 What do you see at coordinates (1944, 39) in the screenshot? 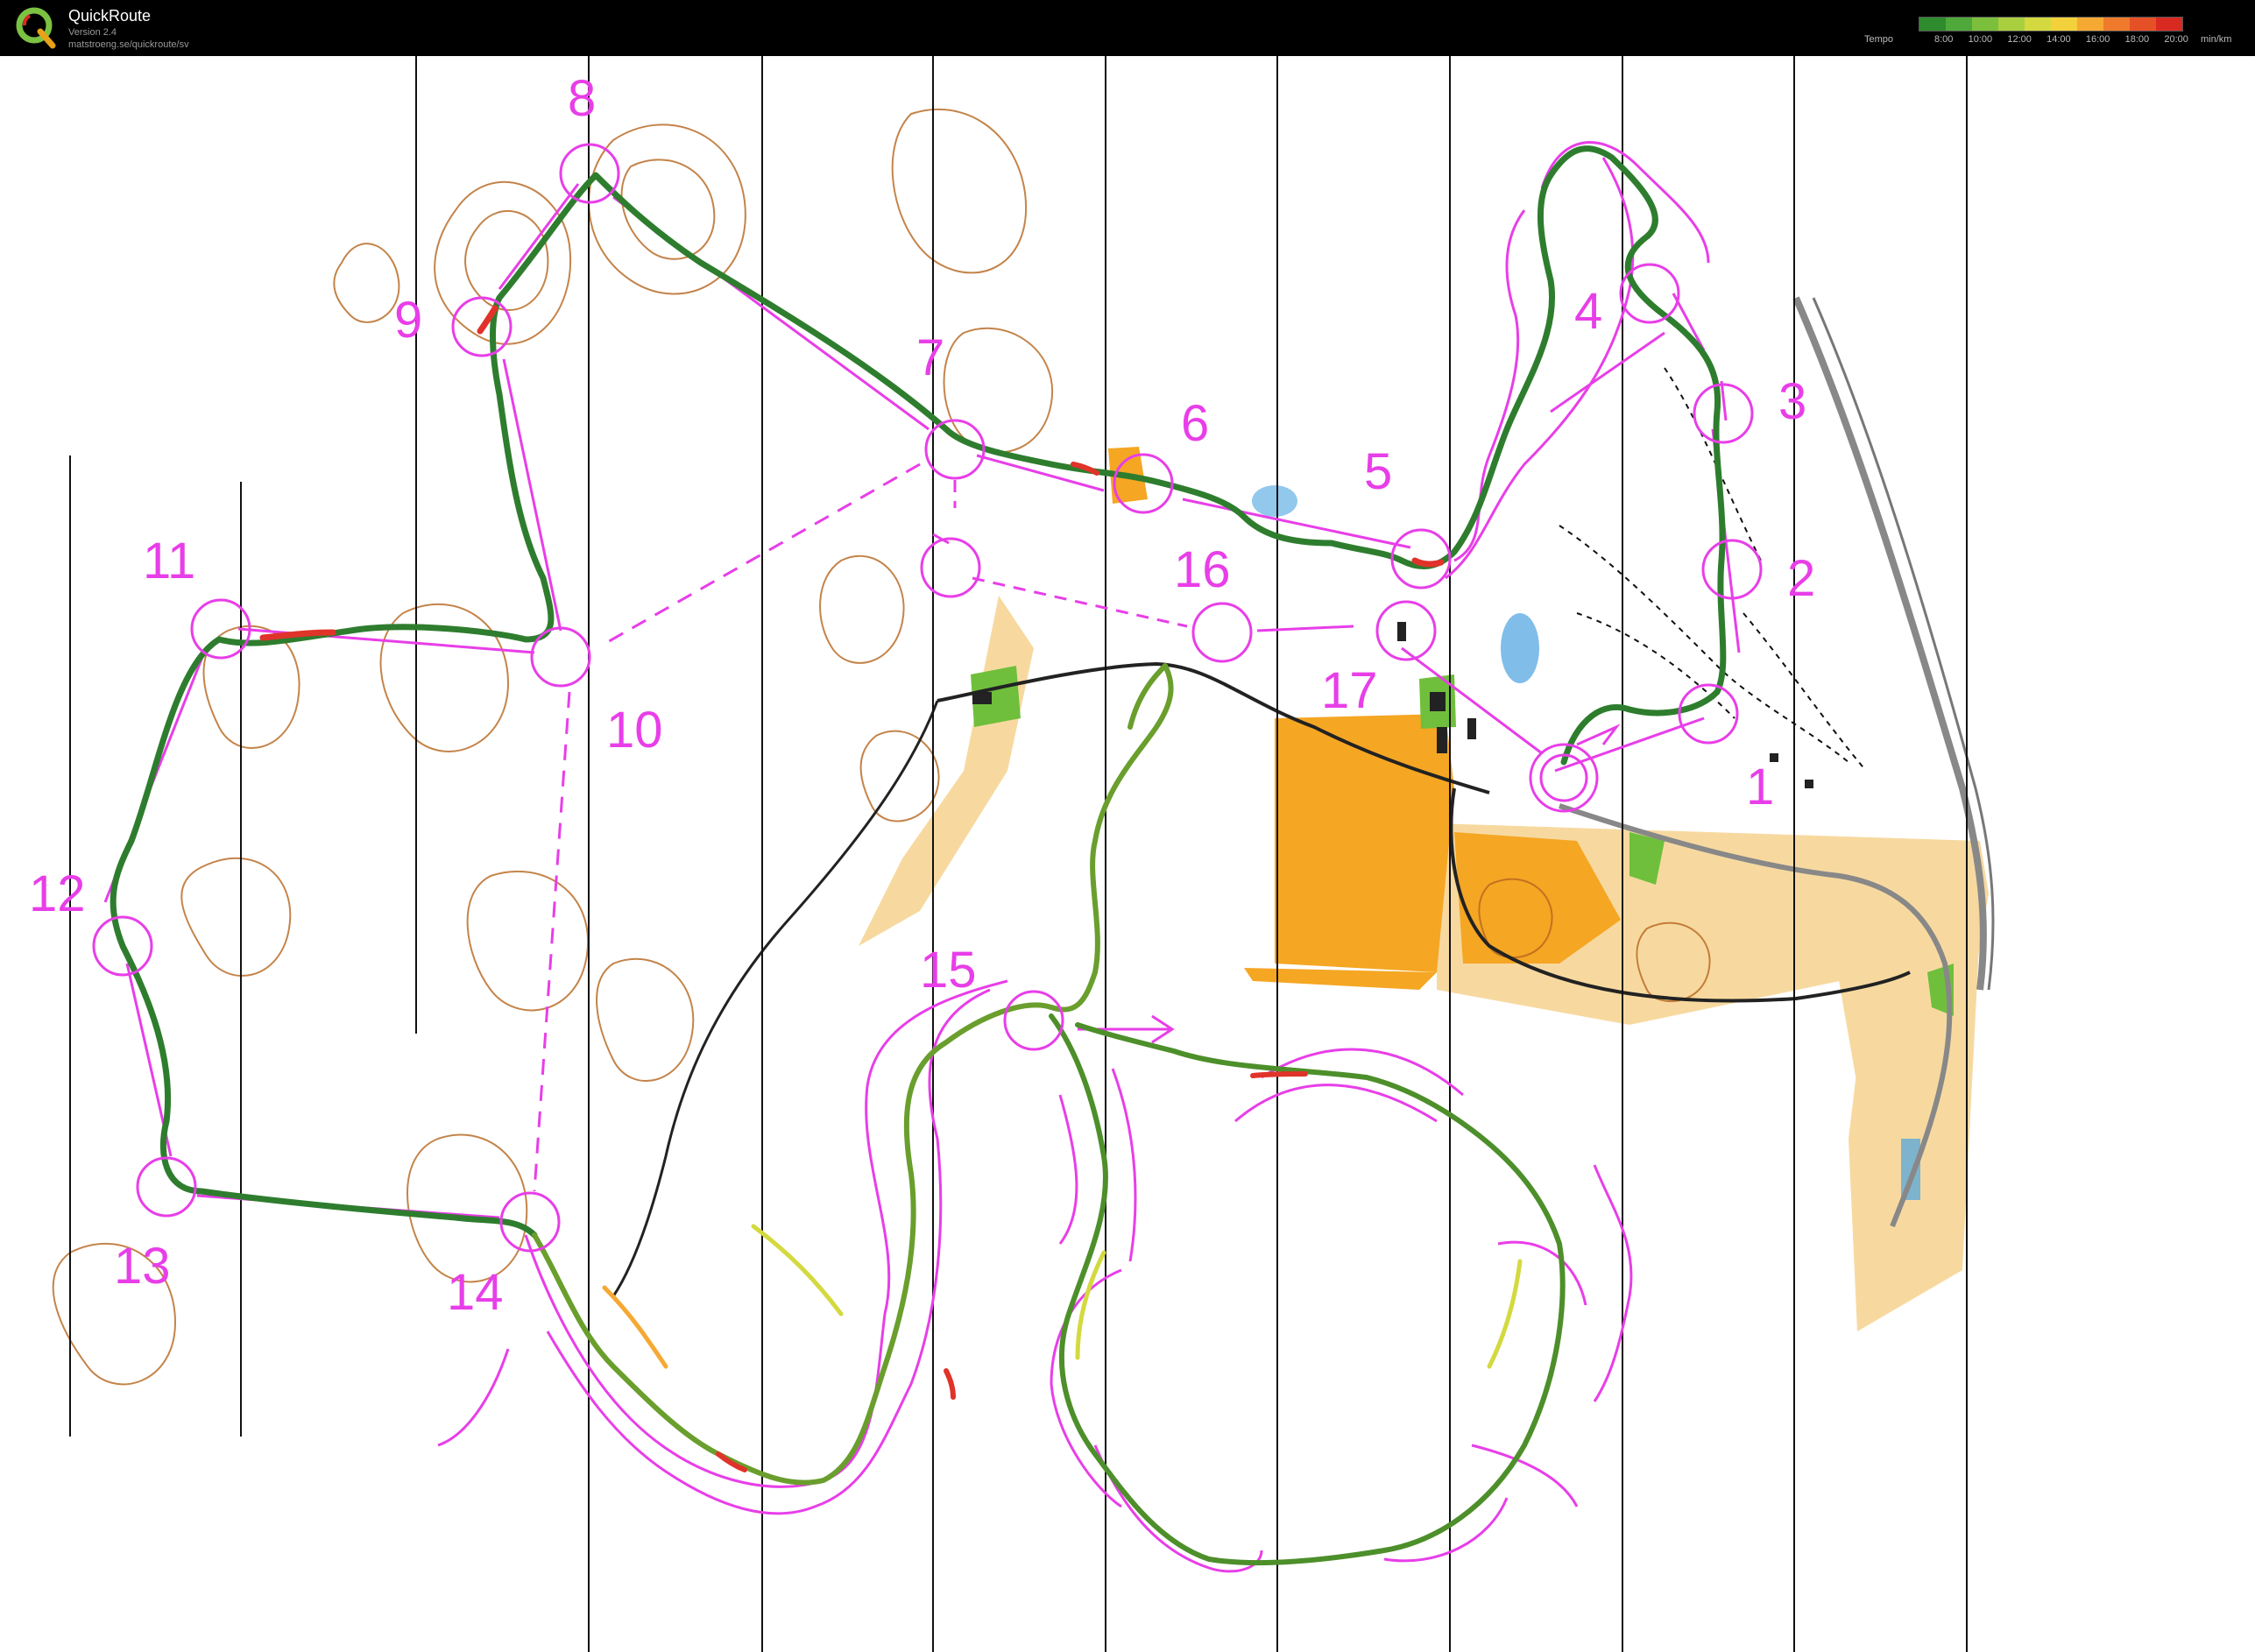
I see `tempo-tick: 8:00` at bounding box center [1944, 39].